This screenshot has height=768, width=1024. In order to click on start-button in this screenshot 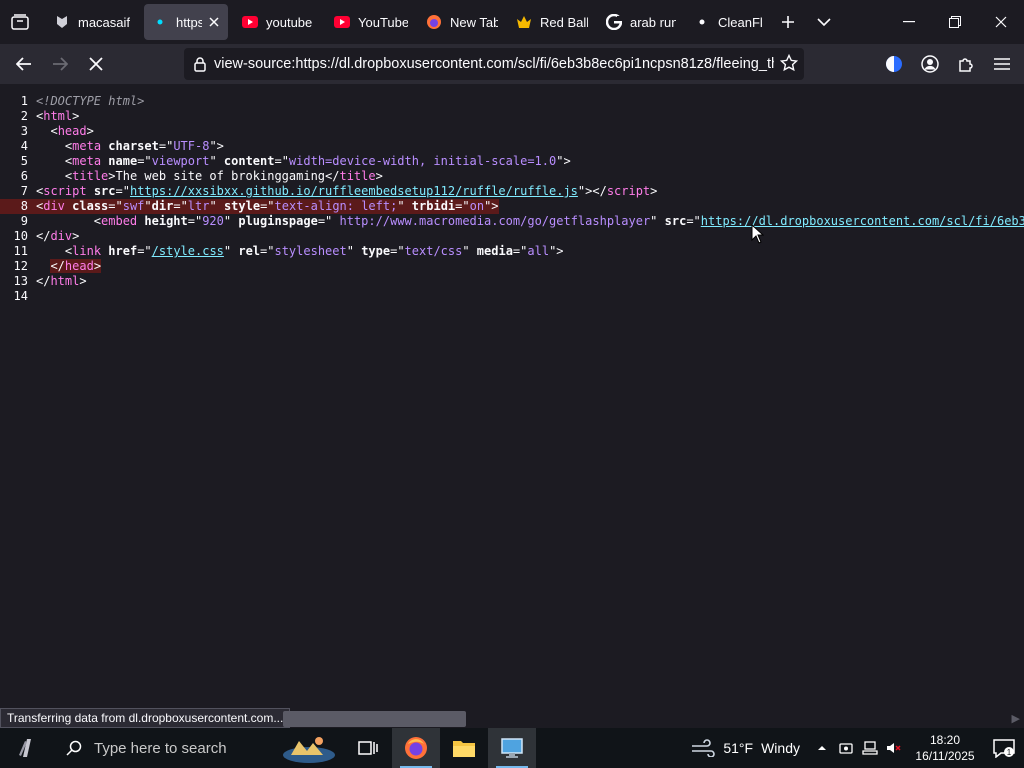, I will do `click(28, 748)`.